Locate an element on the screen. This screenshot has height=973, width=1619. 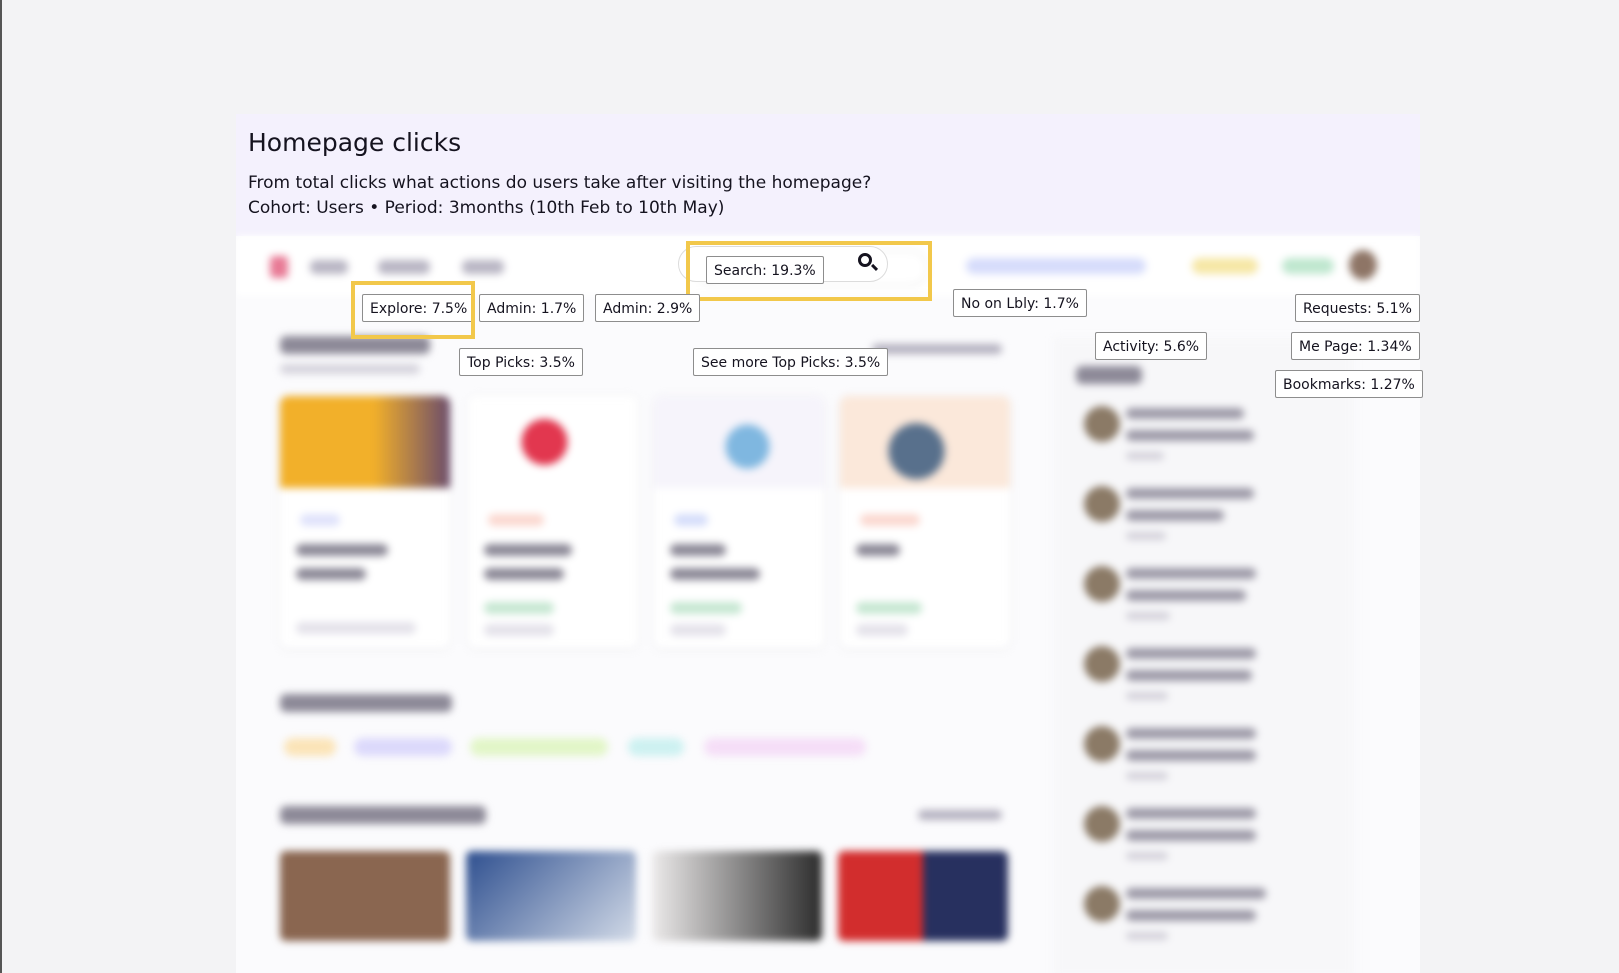
bookmarks-click-tag: Bookmarks: 1.27% is located at coordinates (1349, 384).